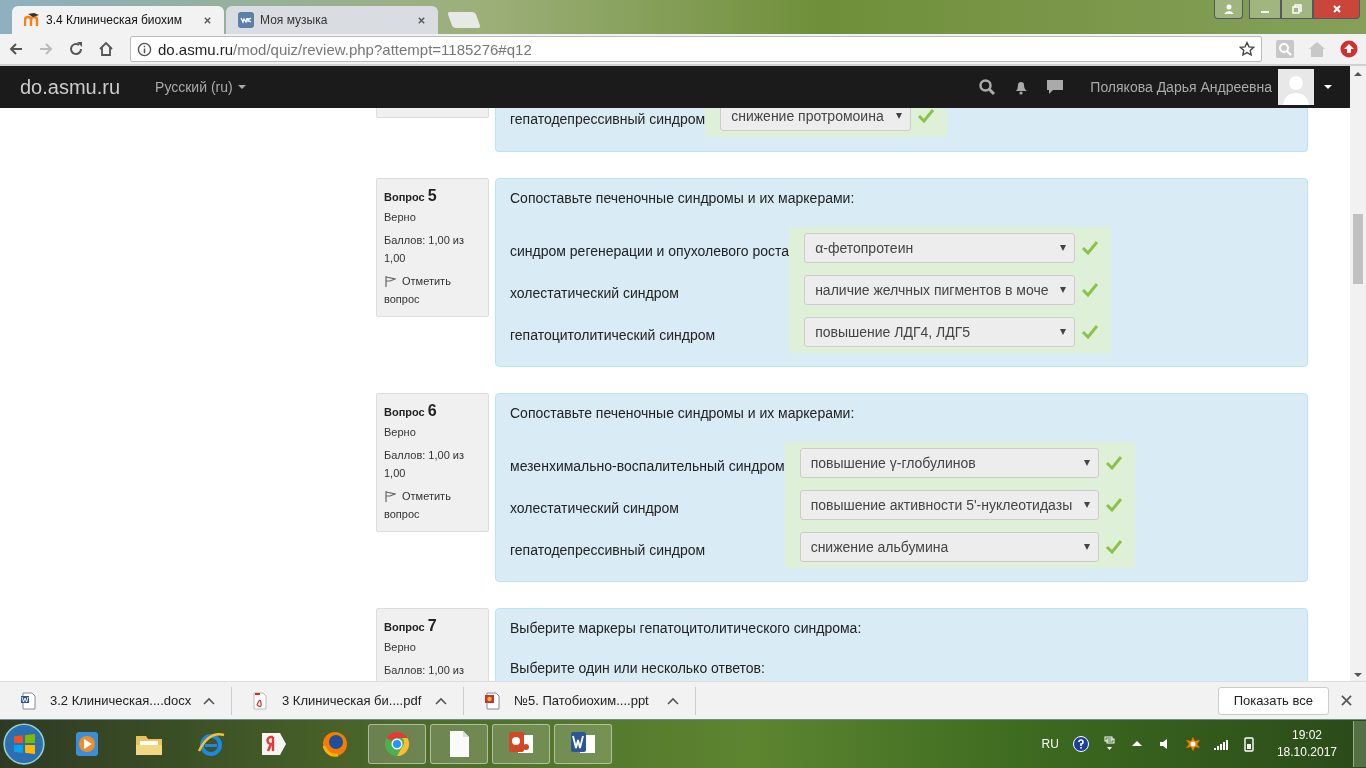 The image size is (1366, 768). I want to click on question-number: Вопрос 6, so click(411, 411).